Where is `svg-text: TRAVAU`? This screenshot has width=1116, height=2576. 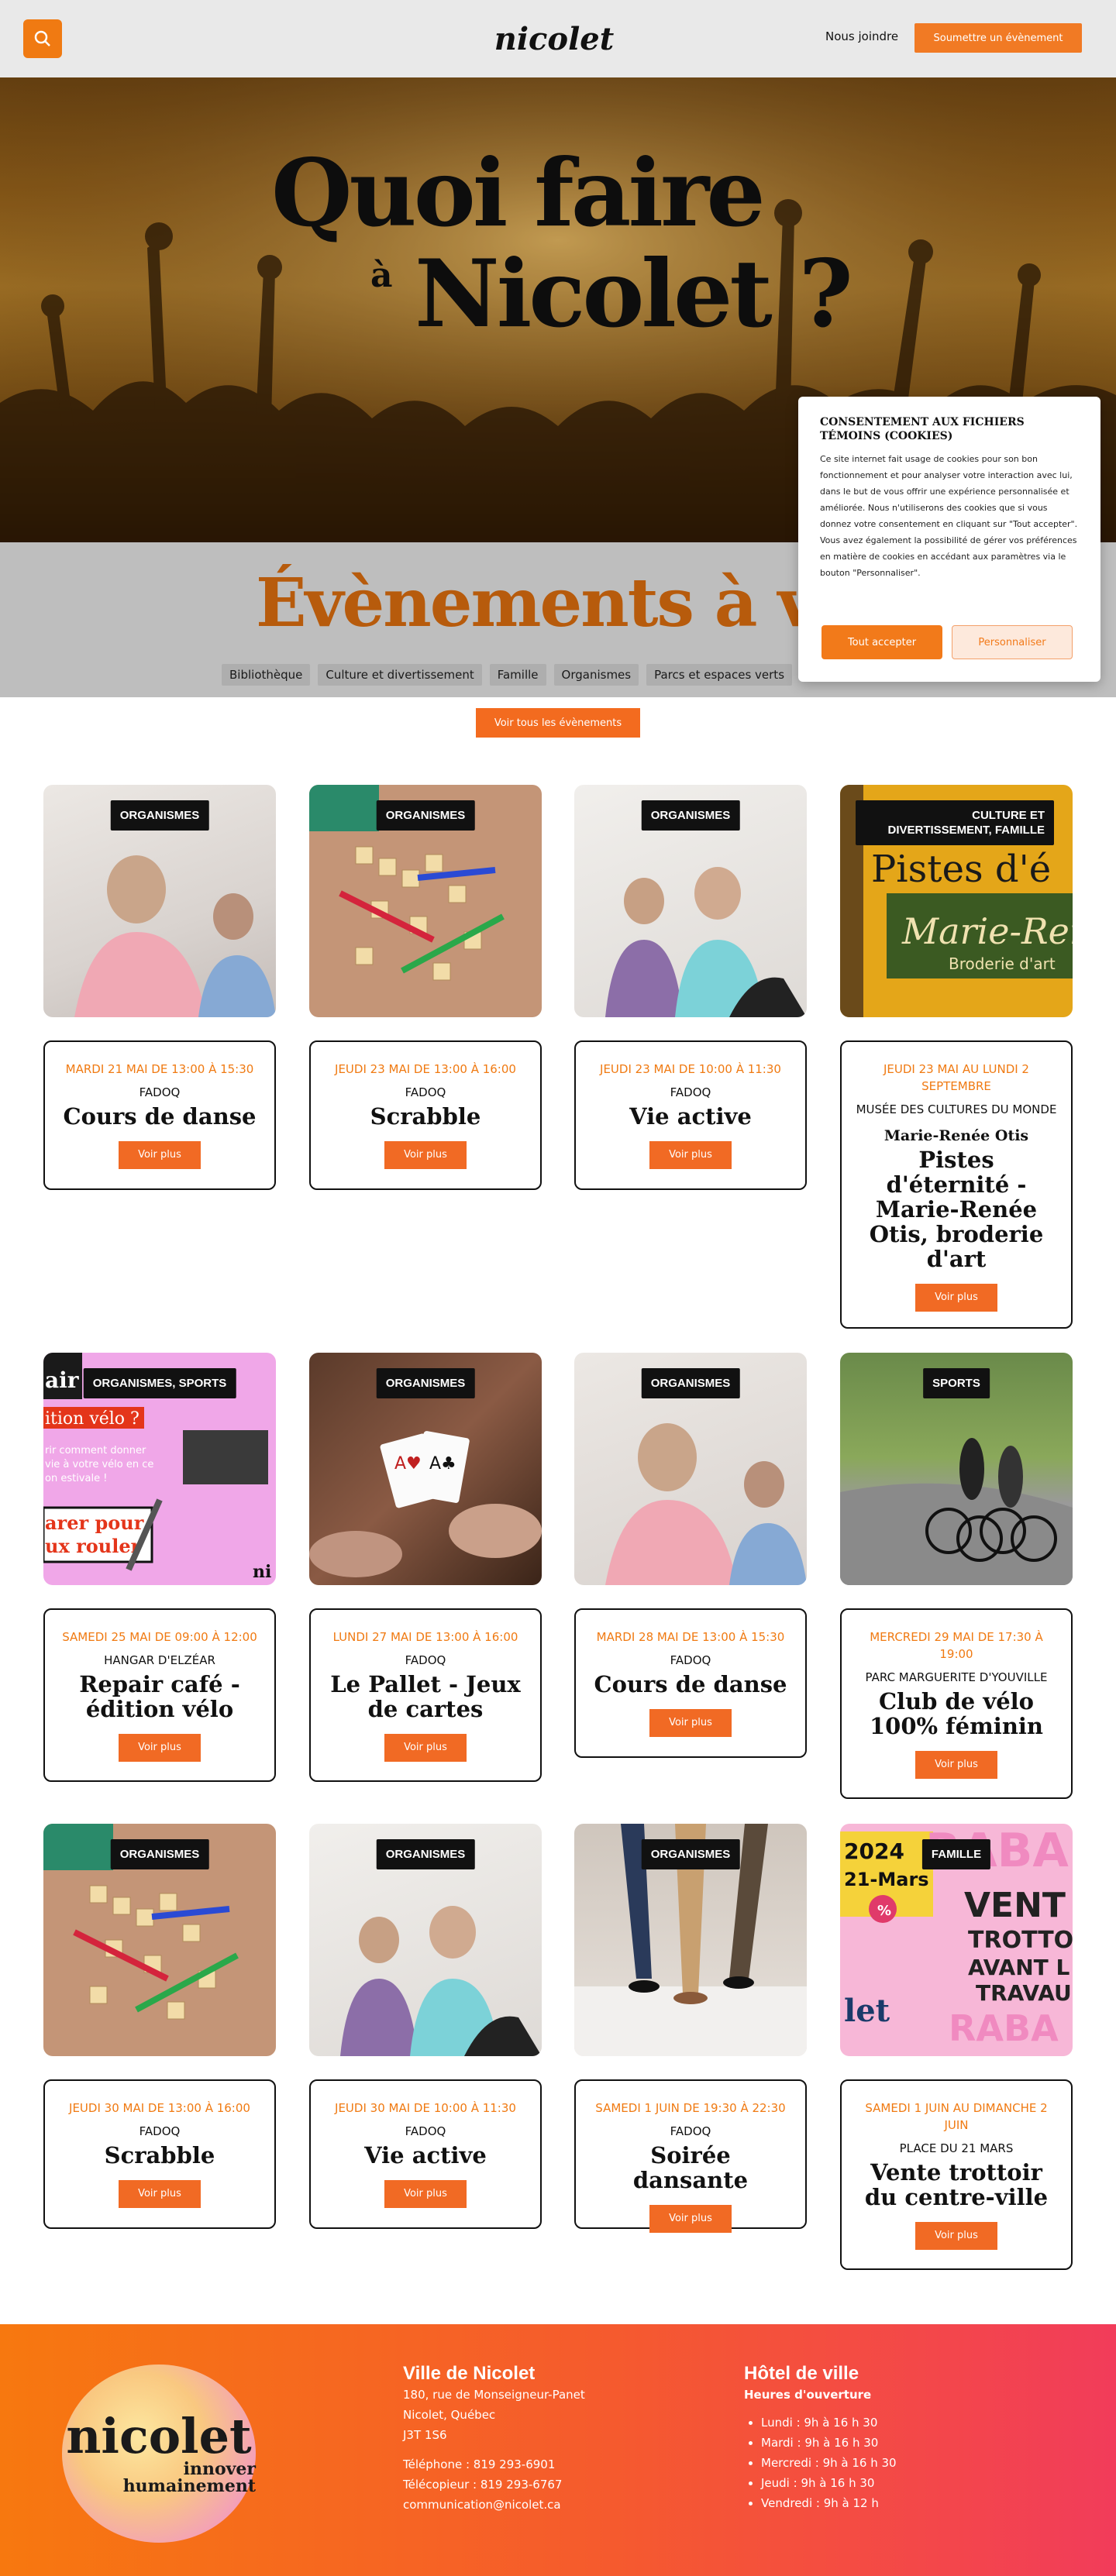
svg-text: TRAVAU is located at coordinates (1024, 1993).